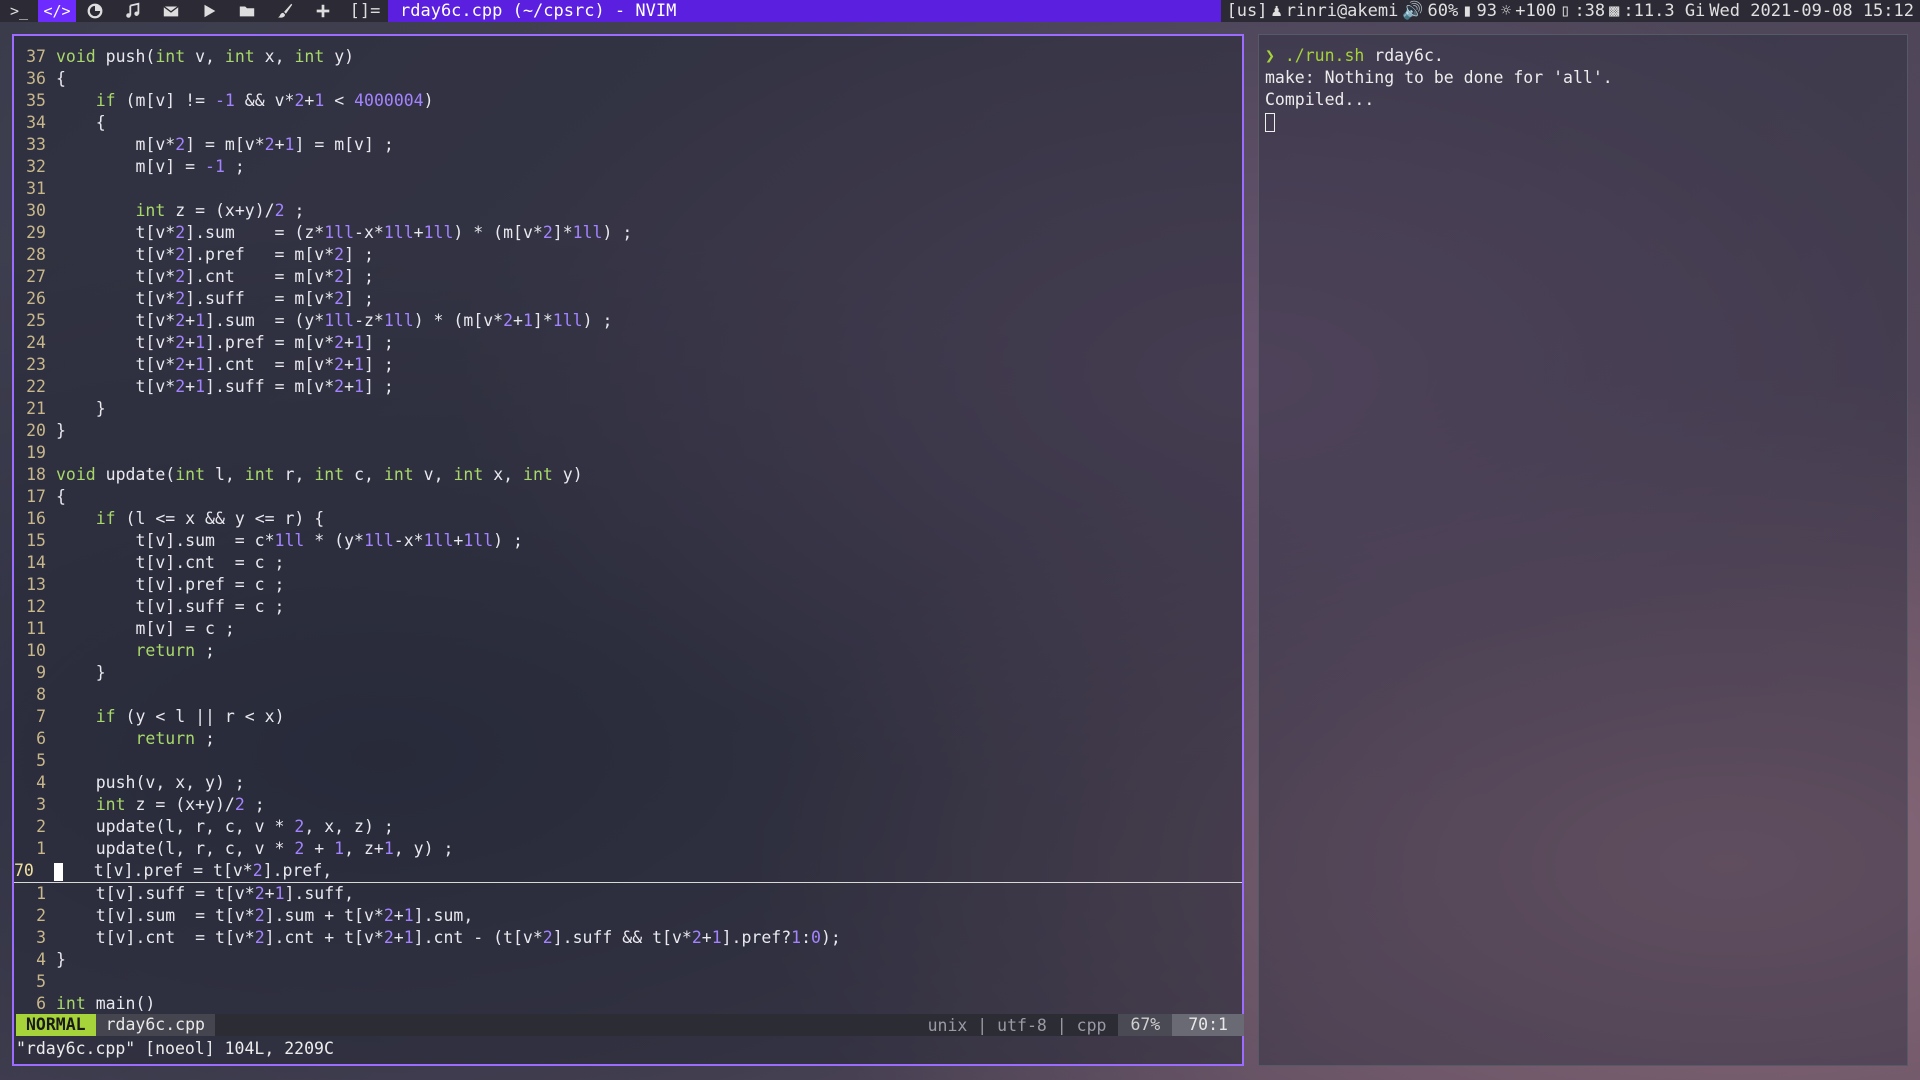 This screenshot has height=1080, width=1920. What do you see at coordinates (628, 783) in the screenshot?
I see `code-line: 4 push(v, x, y) ;` at bounding box center [628, 783].